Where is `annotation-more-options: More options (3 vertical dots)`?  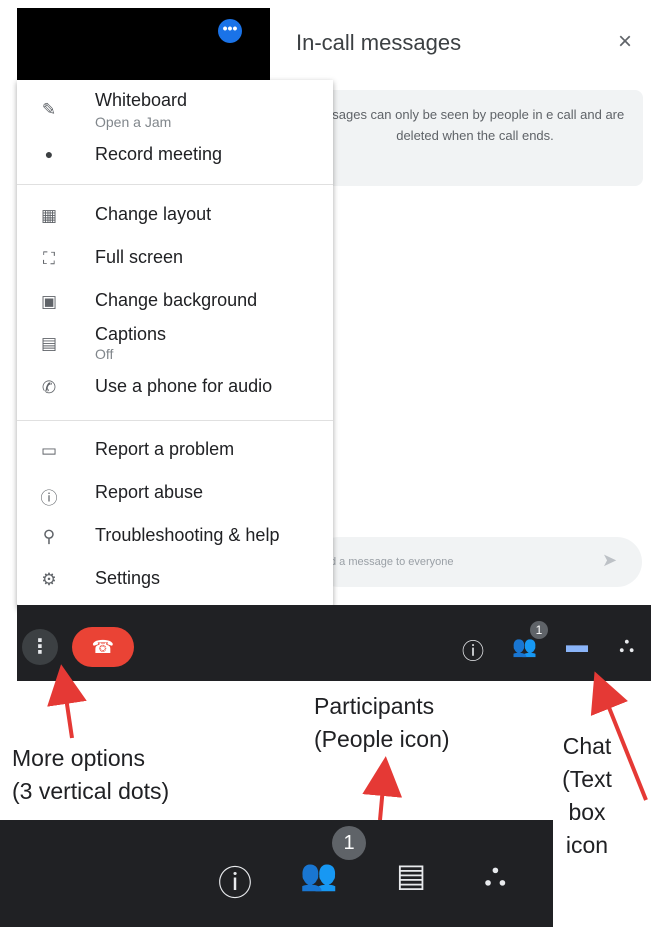
annotation-more-options: More options (3 vertical dots) is located at coordinates (90, 775).